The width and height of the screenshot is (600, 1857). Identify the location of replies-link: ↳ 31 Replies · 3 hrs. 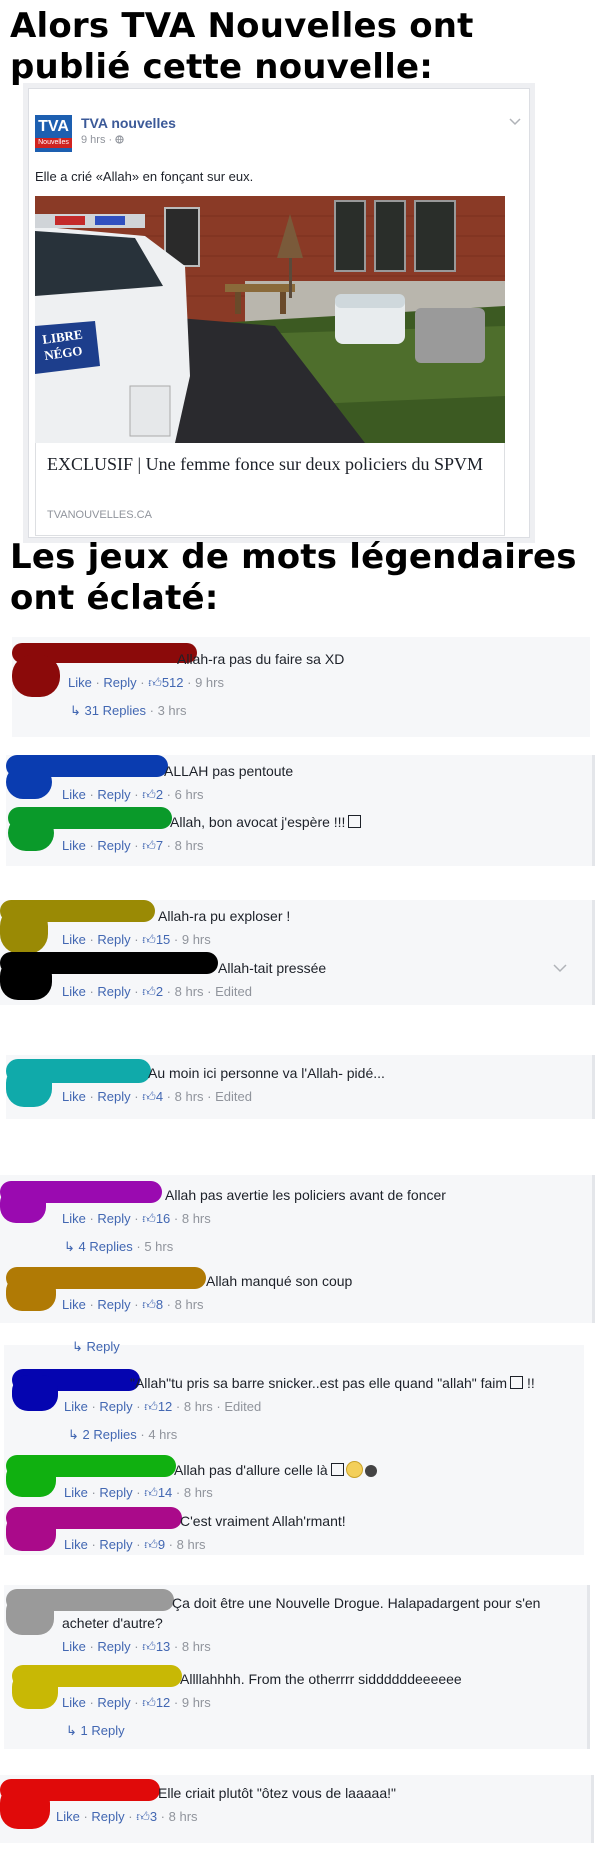
(128, 711).